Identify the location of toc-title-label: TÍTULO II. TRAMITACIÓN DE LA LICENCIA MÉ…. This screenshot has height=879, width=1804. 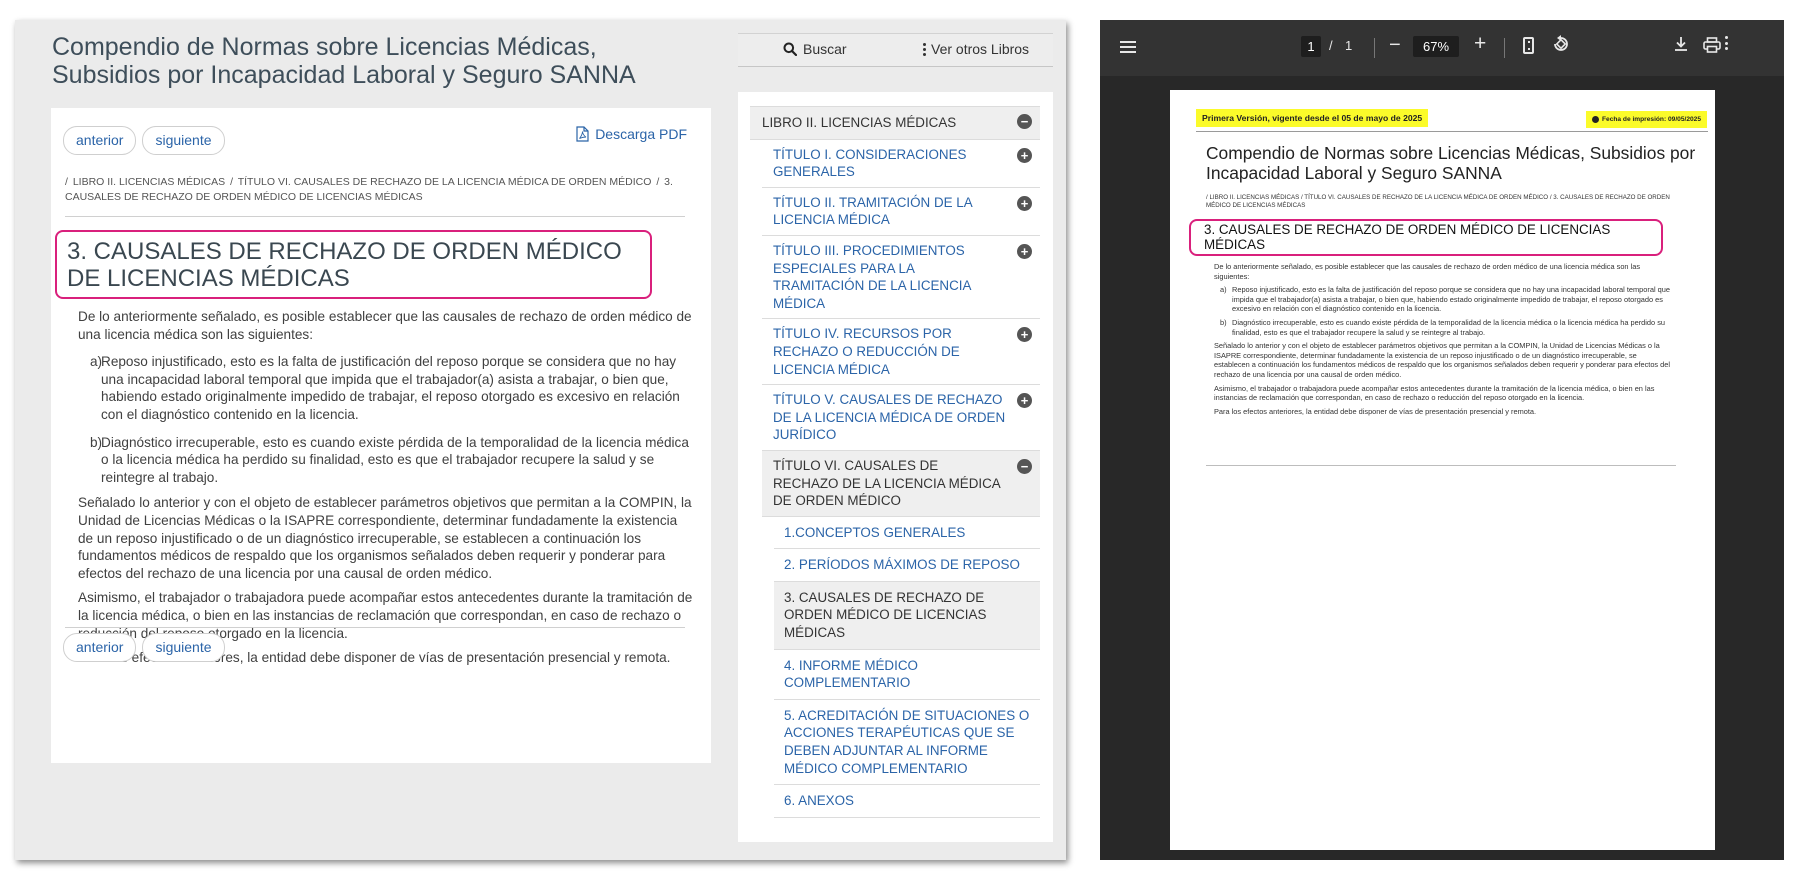
(872, 211).